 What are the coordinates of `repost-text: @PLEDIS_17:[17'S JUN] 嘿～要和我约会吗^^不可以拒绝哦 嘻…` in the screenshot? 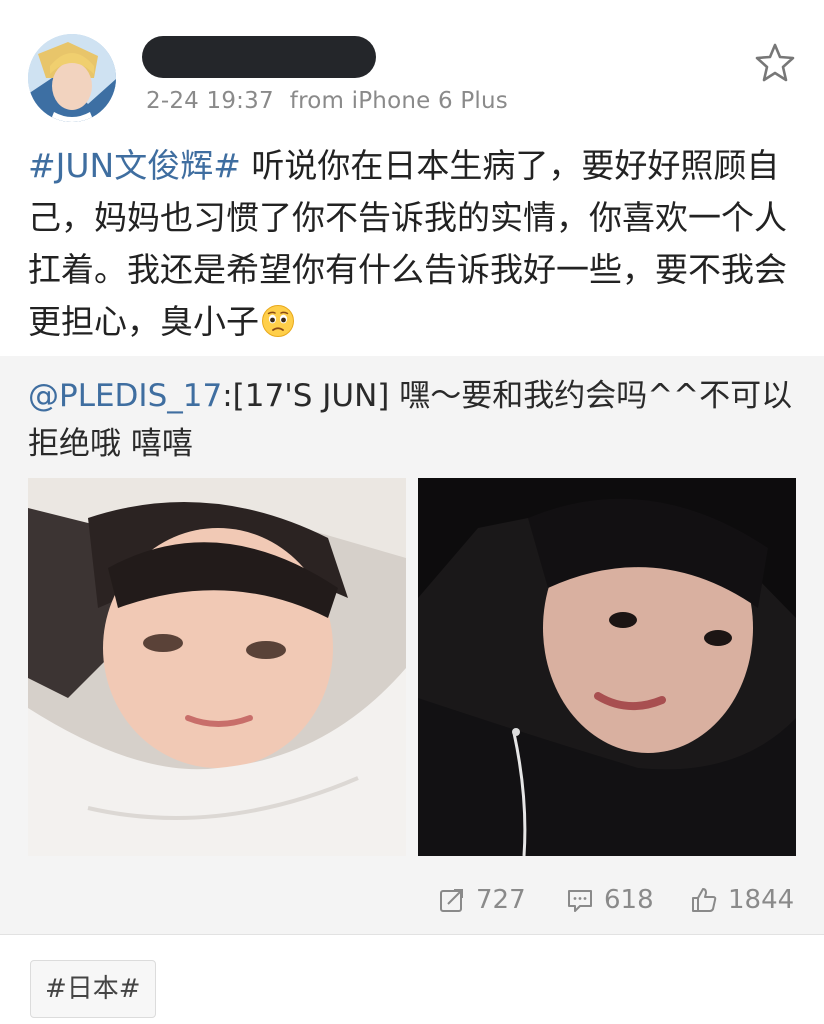 It's located at (418, 420).